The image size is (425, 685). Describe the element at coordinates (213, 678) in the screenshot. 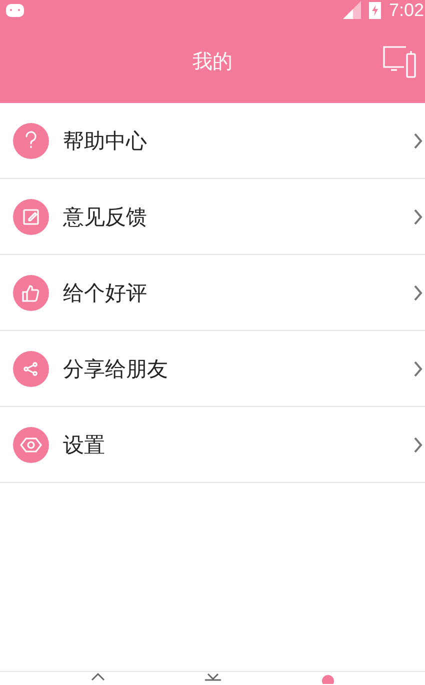

I see `chevron-icon` at that location.